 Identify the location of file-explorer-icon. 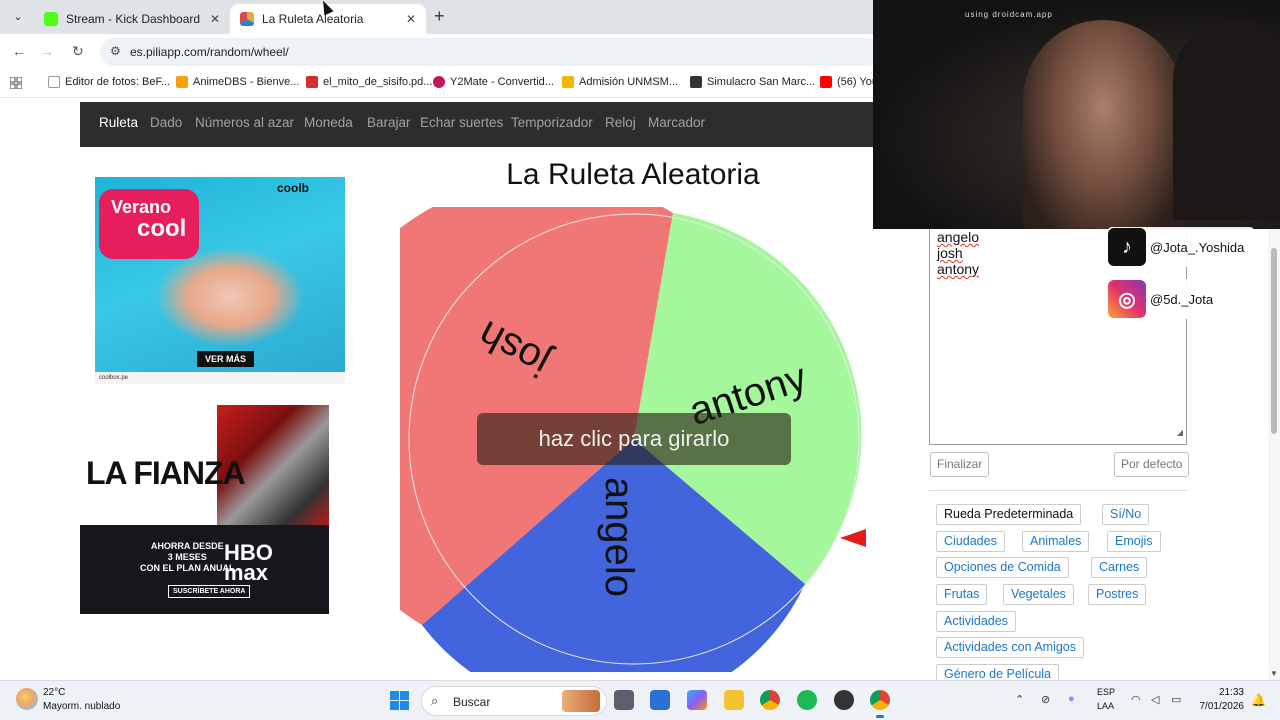
(734, 700).